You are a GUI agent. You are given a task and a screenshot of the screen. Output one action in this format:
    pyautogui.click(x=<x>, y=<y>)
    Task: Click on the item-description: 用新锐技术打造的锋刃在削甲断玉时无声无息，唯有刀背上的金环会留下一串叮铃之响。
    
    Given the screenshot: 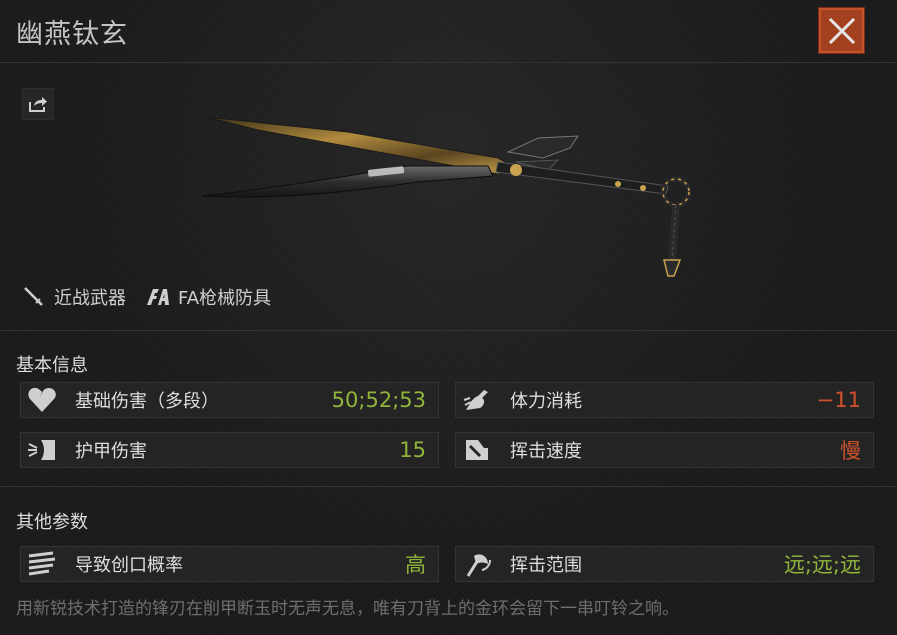 What is the action you would take?
    pyautogui.click(x=347, y=609)
    